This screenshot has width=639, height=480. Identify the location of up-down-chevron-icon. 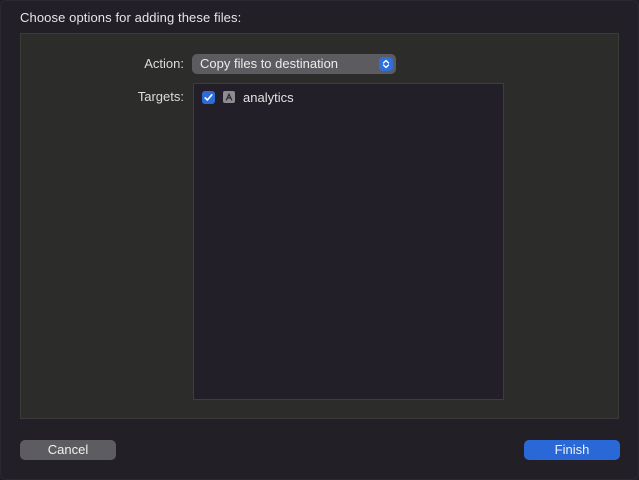
(386, 64).